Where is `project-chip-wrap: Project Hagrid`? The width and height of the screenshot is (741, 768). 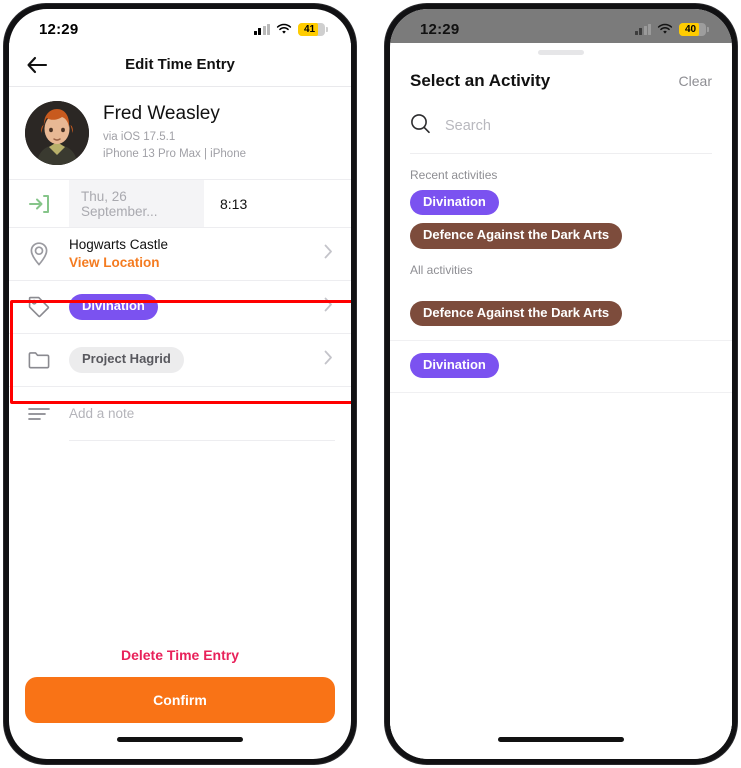 project-chip-wrap: Project Hagrid is located at coordinates (210, 360).